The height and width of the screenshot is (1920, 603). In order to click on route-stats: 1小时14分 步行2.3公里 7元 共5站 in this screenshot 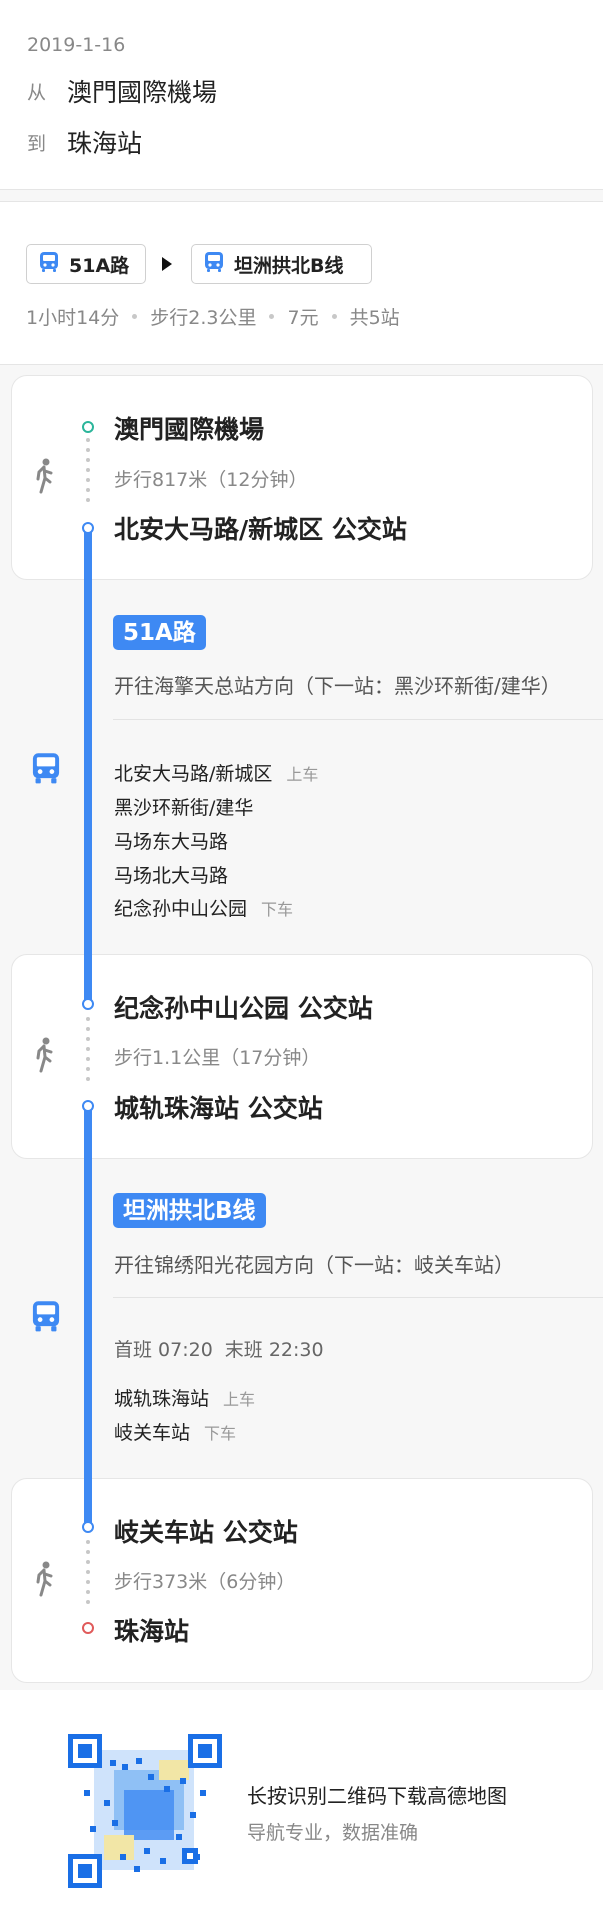, I will do `click(213, 316)`.